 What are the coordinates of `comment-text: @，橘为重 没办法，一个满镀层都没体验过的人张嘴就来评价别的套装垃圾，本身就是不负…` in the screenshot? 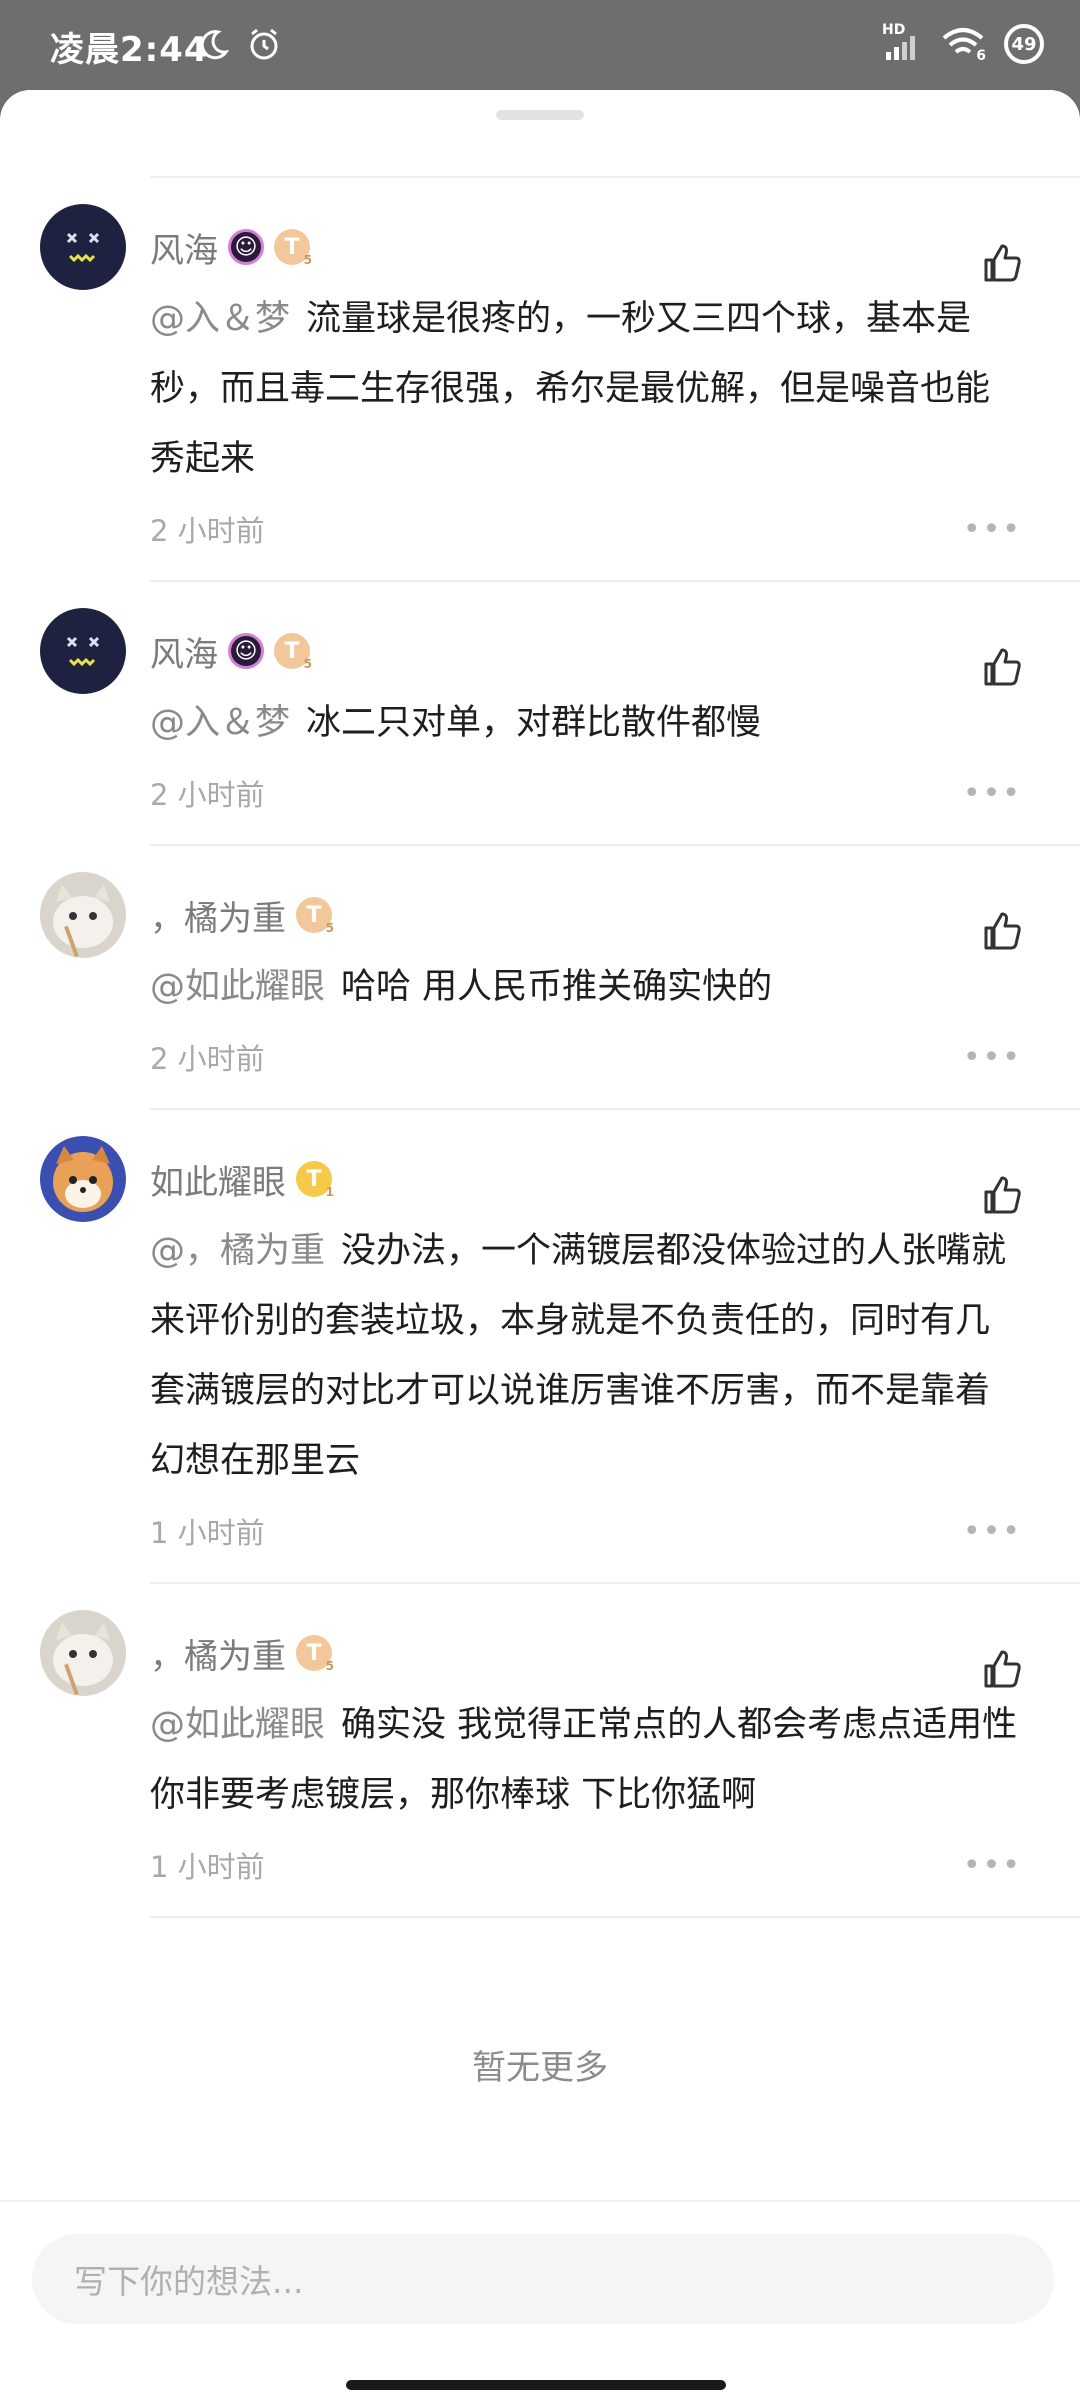 It's located at (587, 1356).